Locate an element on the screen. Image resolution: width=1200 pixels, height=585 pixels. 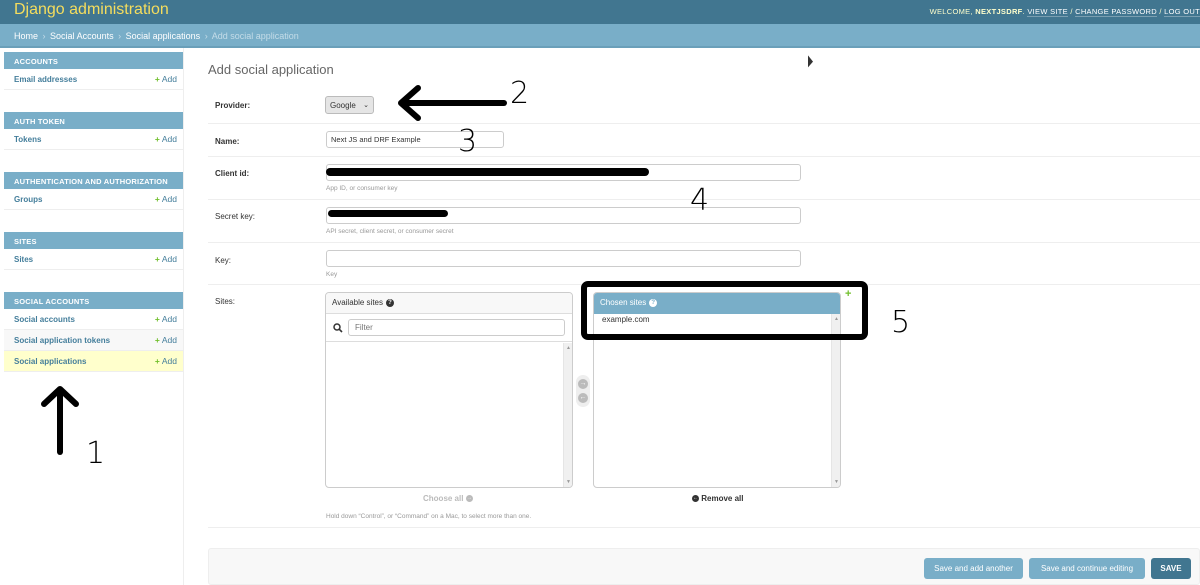
chosen-sites-list: example.com ▲ ▼ is located at coordinates (717, 400).